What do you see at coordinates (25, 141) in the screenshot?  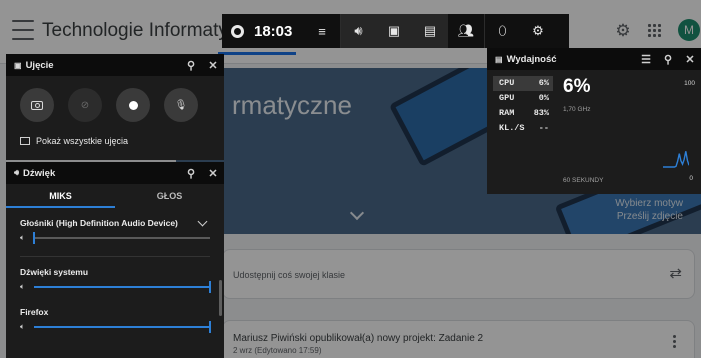 I see `gallery-icon` at bounding box center [25, 141].